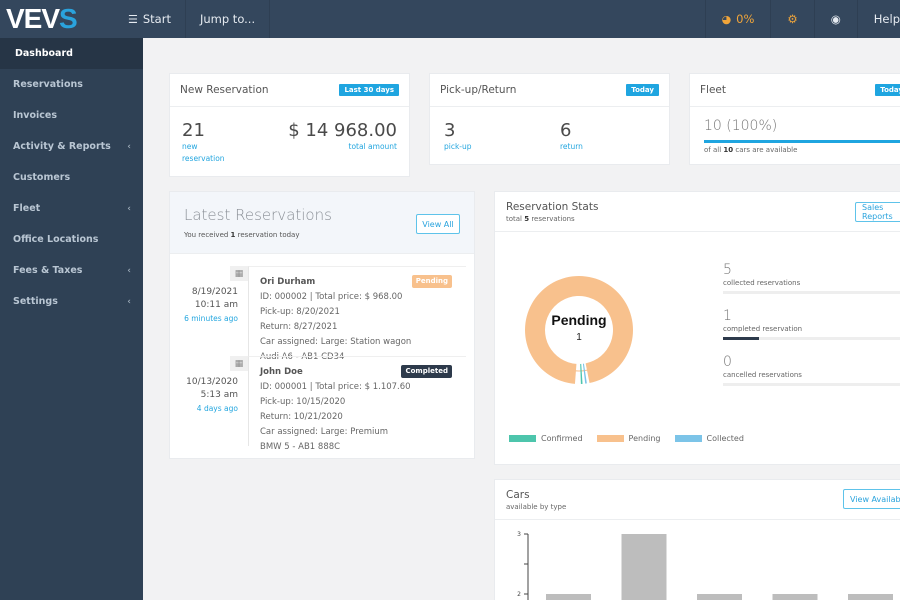 The image size is (900, 600). What do you see at coordinates (515, 219) in the screenshot?
I see `text: total` at bounding box center [515, 219].